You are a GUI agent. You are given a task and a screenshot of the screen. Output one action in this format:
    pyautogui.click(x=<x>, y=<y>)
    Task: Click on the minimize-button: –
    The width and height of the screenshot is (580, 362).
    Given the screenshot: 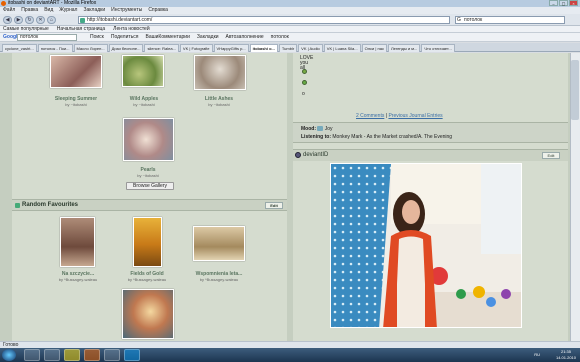 What is the action you would take?
    pyautogui.click(x=553, y=3)
    